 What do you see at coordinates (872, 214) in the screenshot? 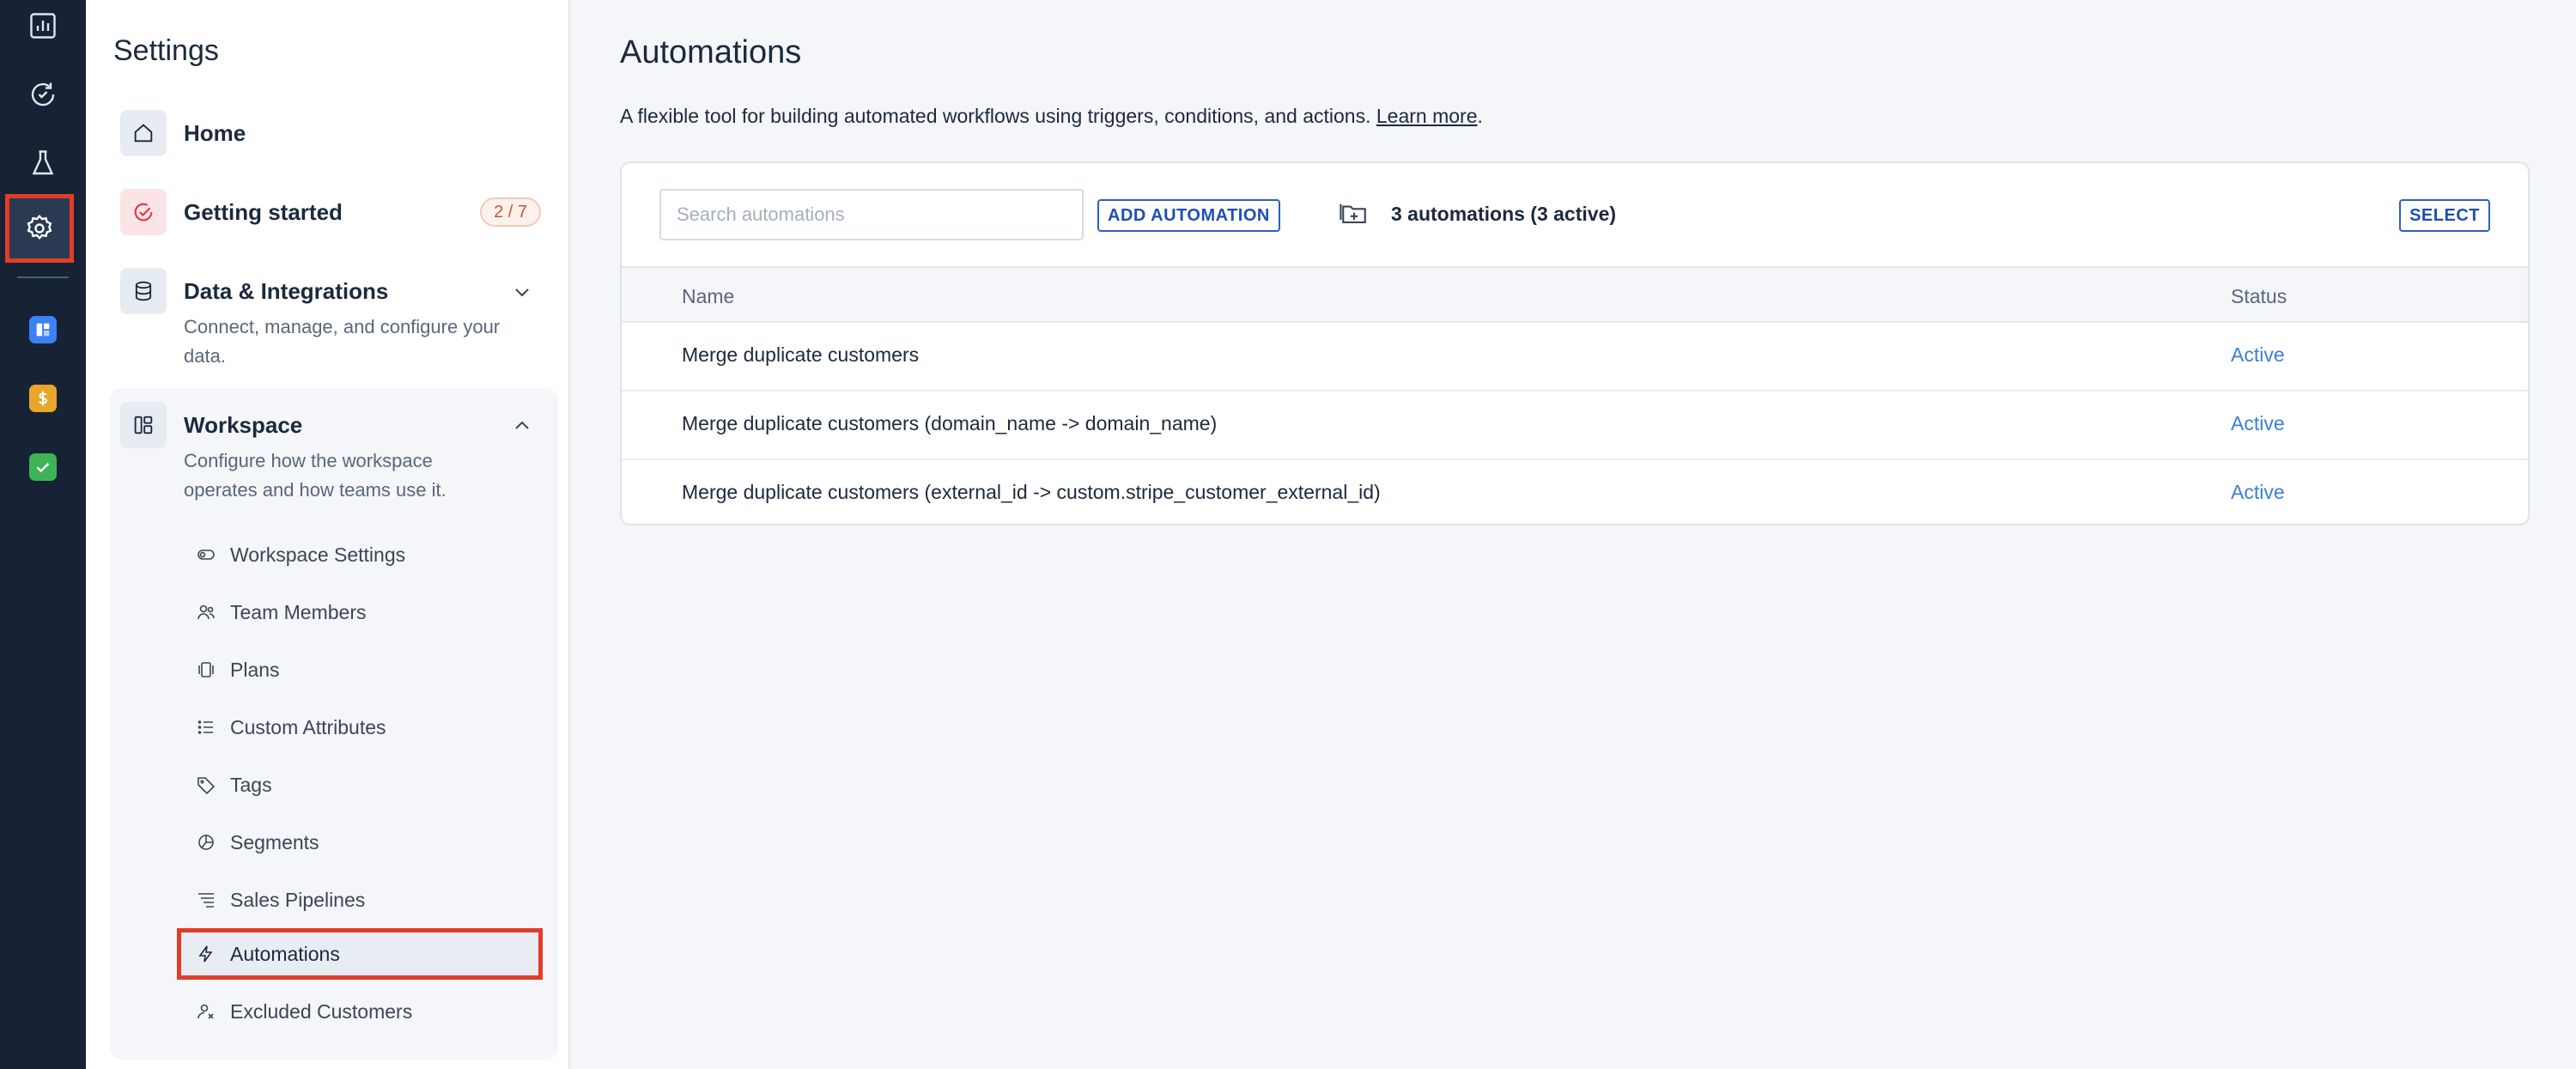
I see `search-input` at bounding box center [872, 214].